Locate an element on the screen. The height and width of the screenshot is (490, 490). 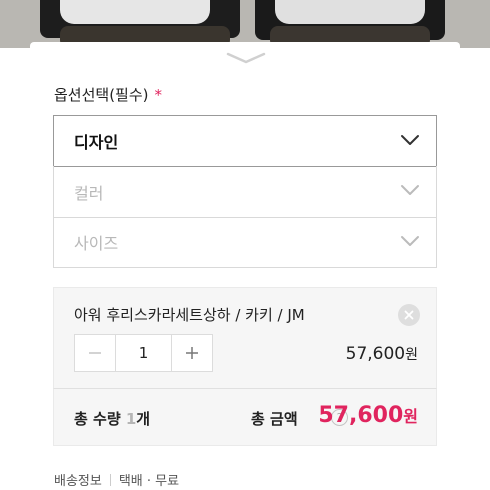
minus-icon is located at coordinates (95, 353).